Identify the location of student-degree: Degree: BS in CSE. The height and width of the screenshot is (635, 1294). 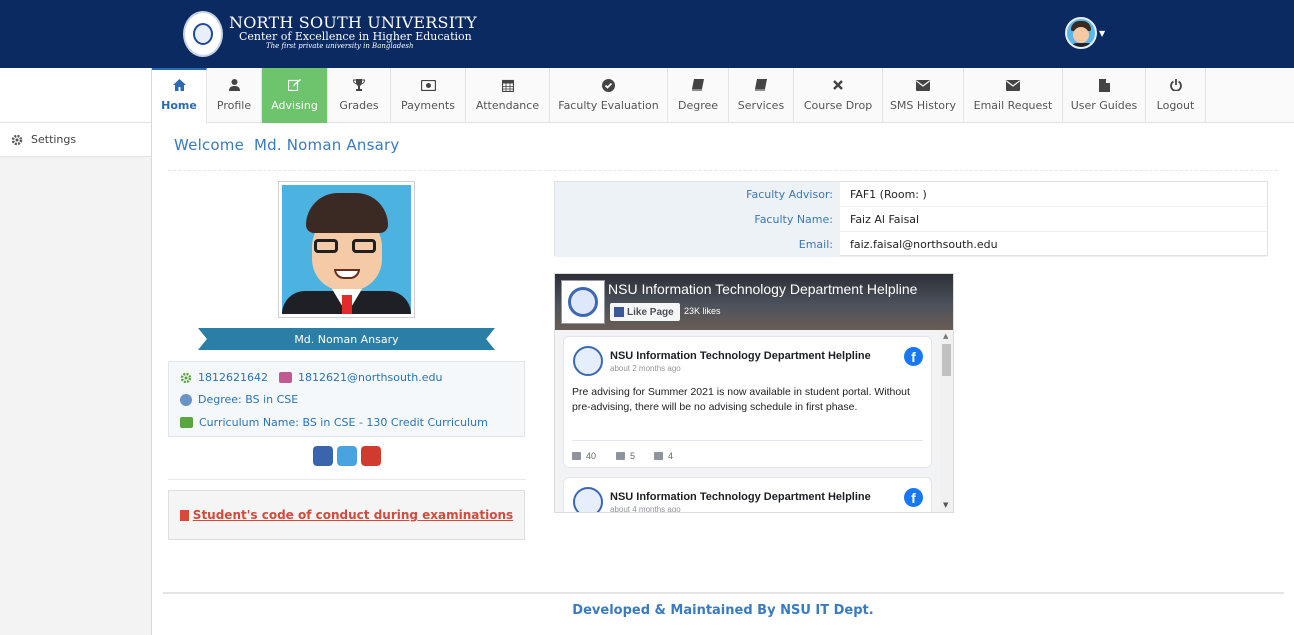
(239, 399).